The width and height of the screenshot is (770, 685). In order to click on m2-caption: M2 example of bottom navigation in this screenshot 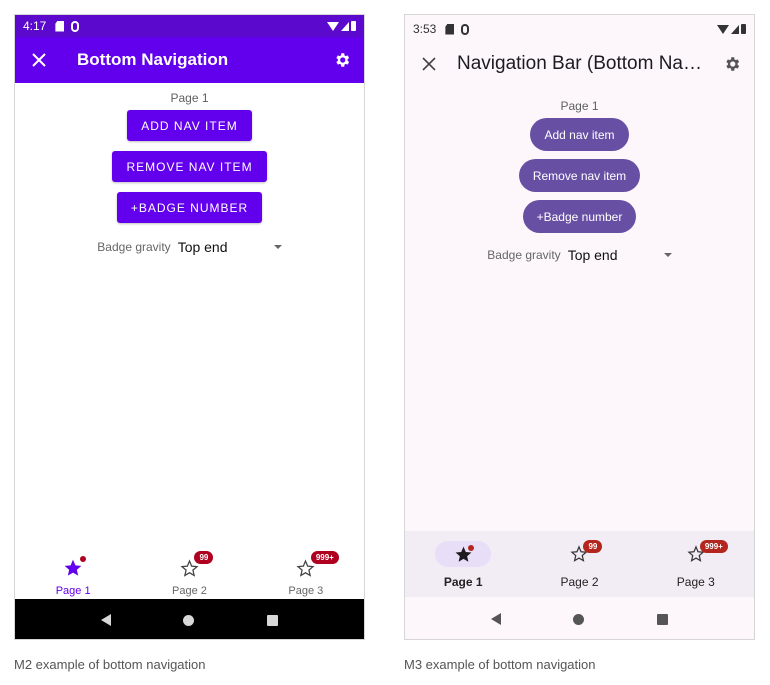, I will do `click(110, 664)`.